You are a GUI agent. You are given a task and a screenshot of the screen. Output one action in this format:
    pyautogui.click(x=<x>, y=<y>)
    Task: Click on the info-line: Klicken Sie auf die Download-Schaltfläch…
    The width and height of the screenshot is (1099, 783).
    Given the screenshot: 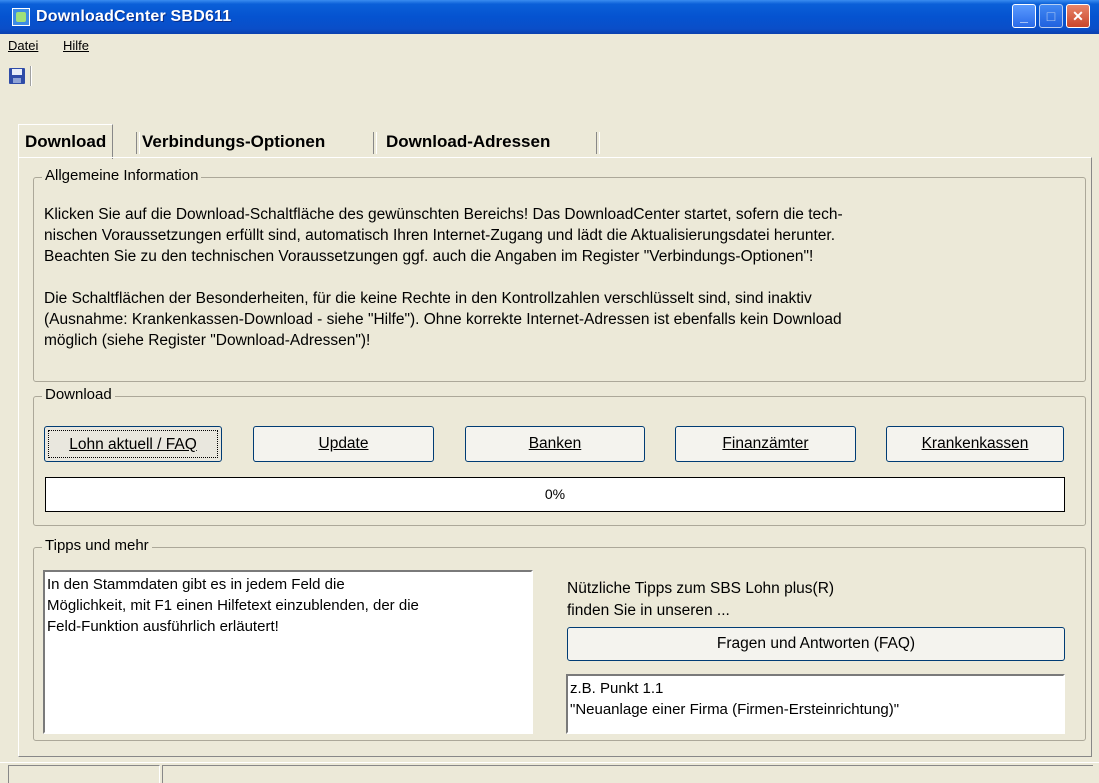 What is the action you would take?
    pyautogui.click(x=443, y=214)
    